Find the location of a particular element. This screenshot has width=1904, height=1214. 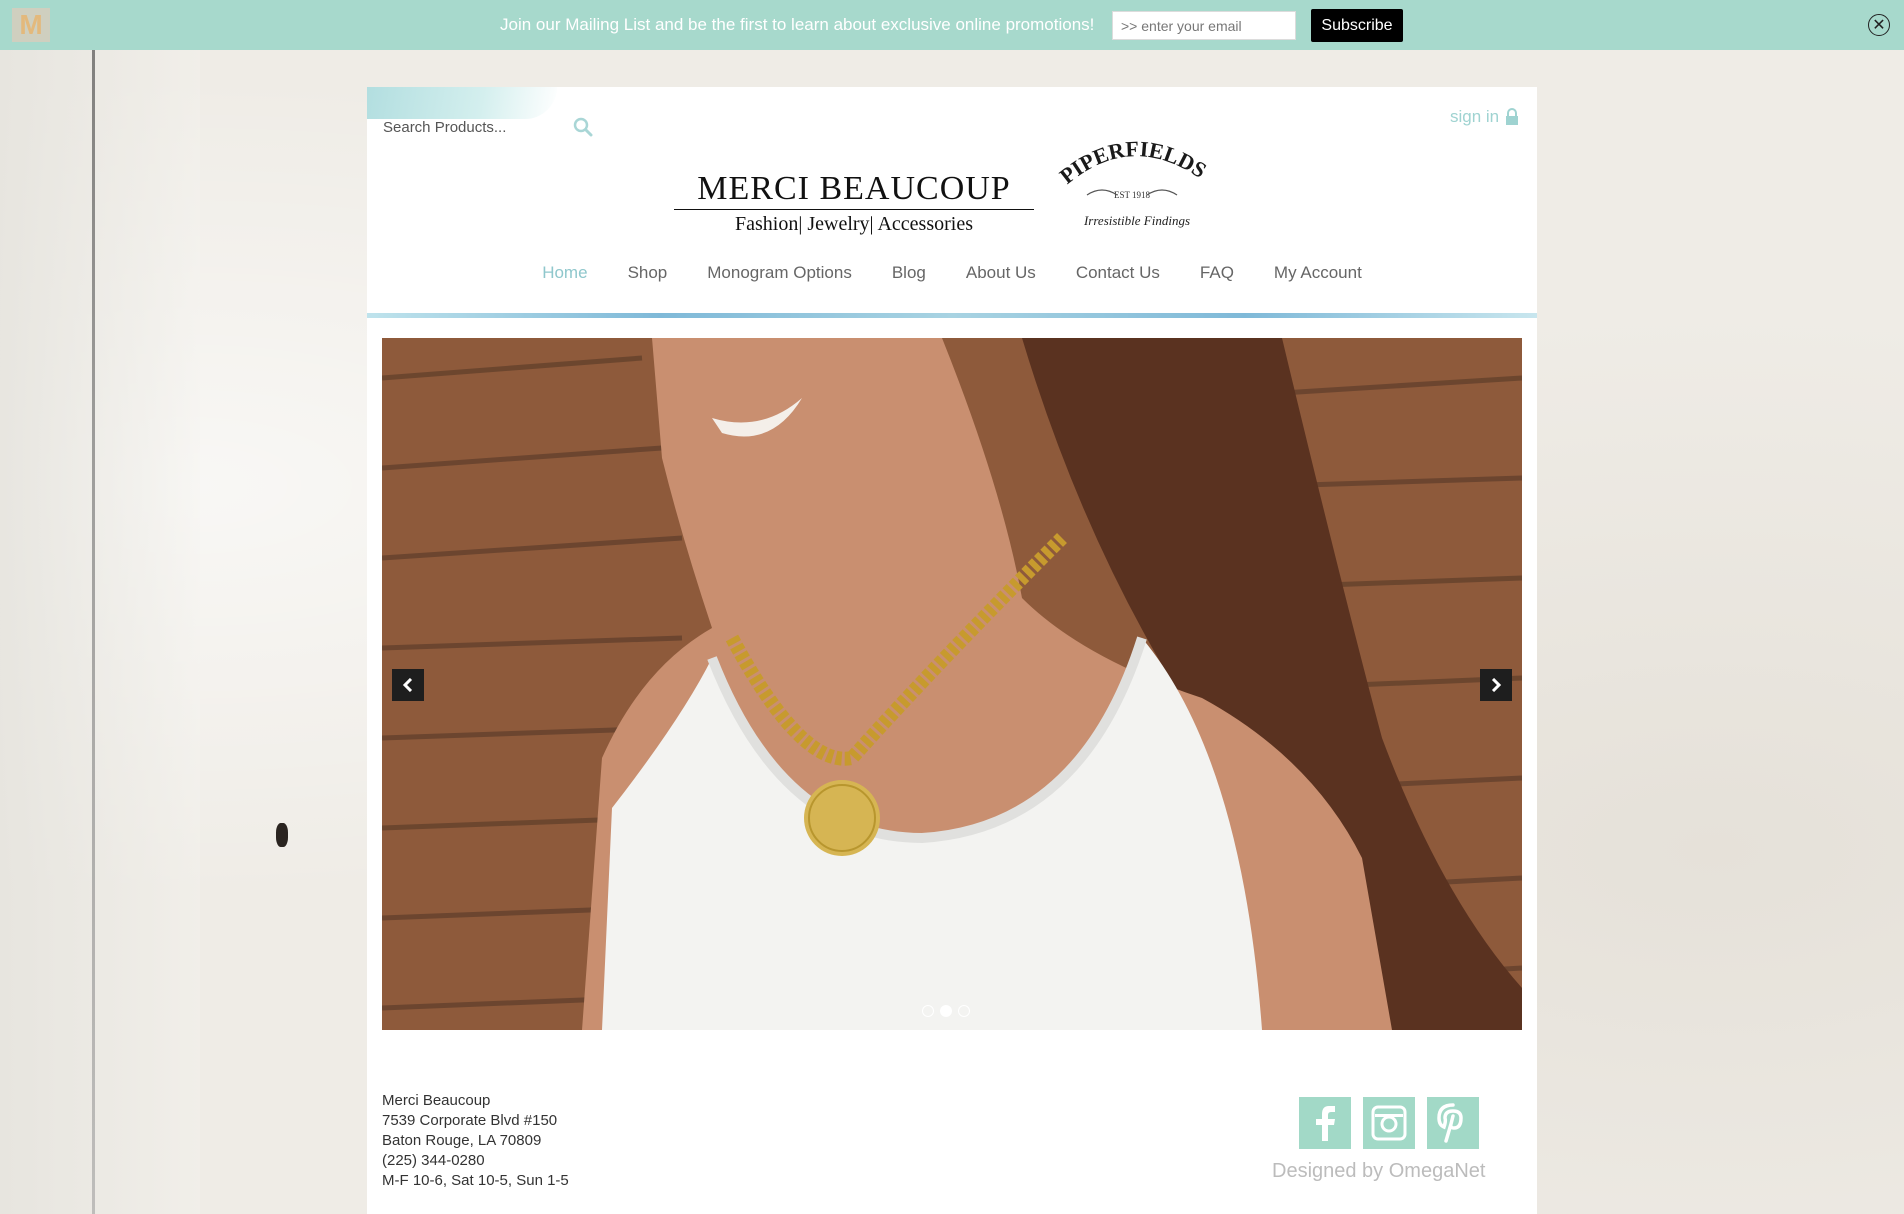

address-line: 7539 Corporate Blvd #150 is located at coordinates (470, 1120).